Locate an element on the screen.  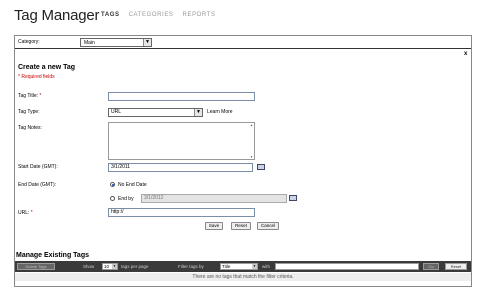
main-nav: TAGS CATEGORIES REPORTS is located at coordinates (158, 15).